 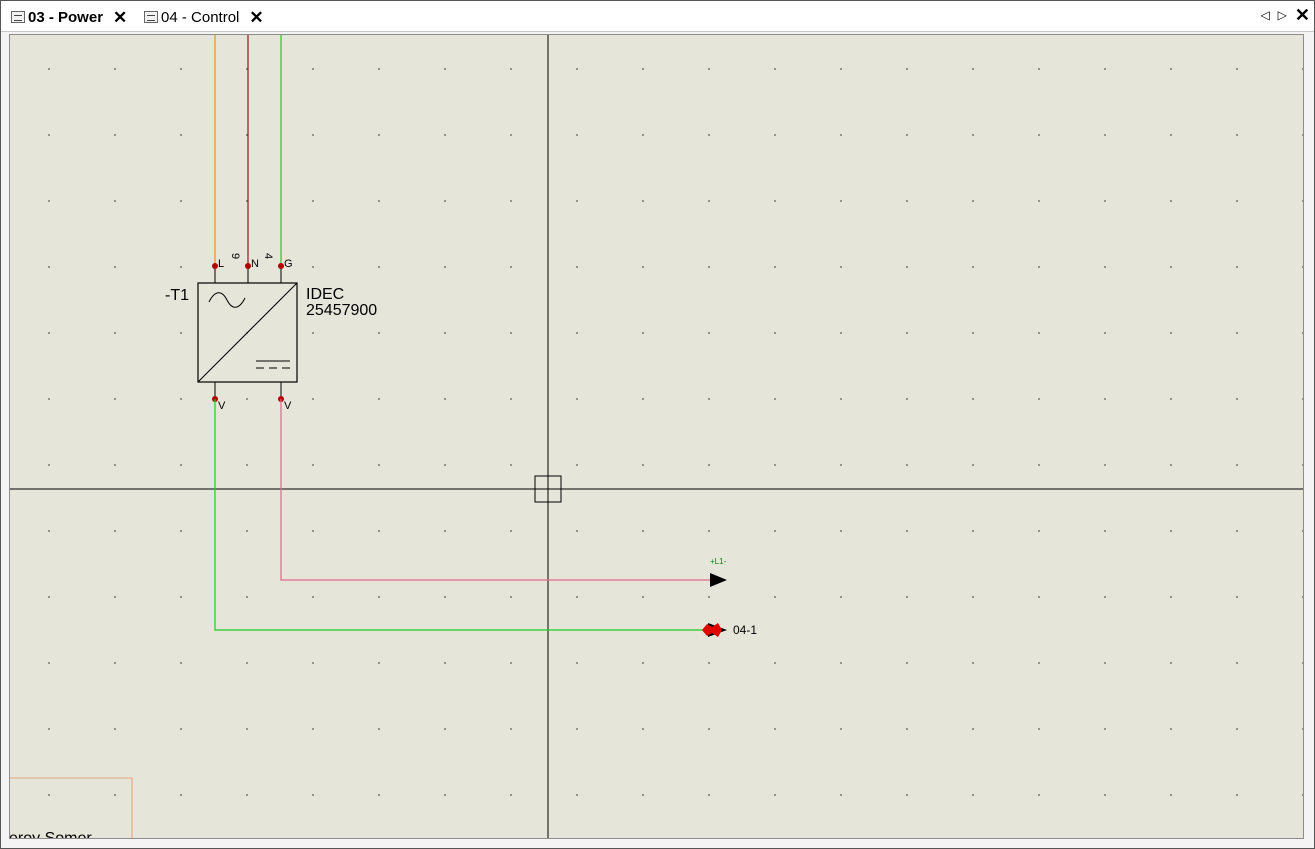 I want to click on terminal-label-G: G, so click(x=288, y=264).